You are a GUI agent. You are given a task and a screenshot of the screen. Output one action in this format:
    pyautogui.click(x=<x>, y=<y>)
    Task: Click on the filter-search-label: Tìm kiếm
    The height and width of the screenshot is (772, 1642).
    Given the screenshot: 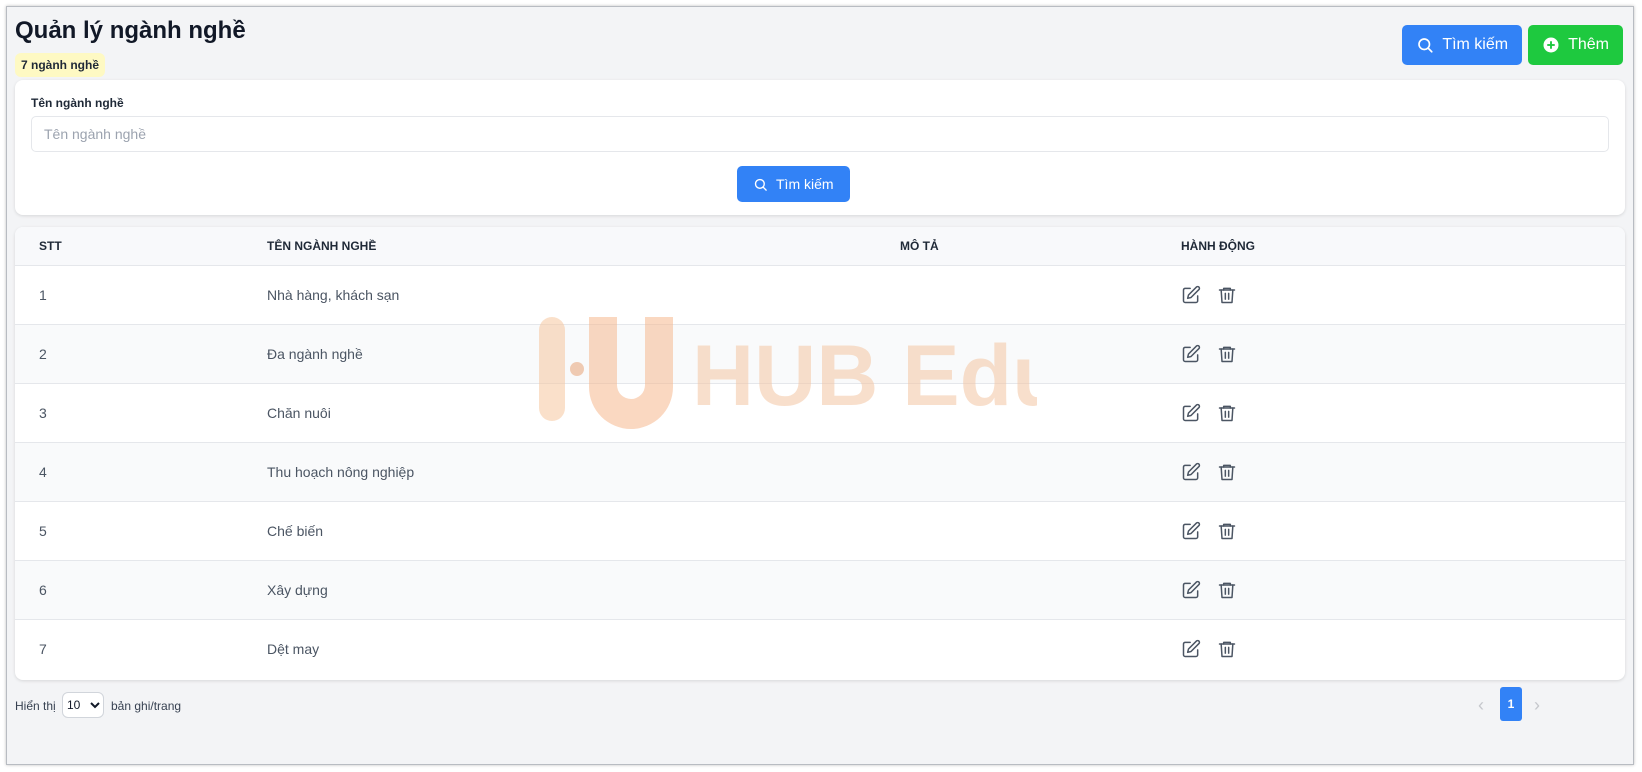 What is the action you would take?
    pyautogui.click(x=805, y=184)
    